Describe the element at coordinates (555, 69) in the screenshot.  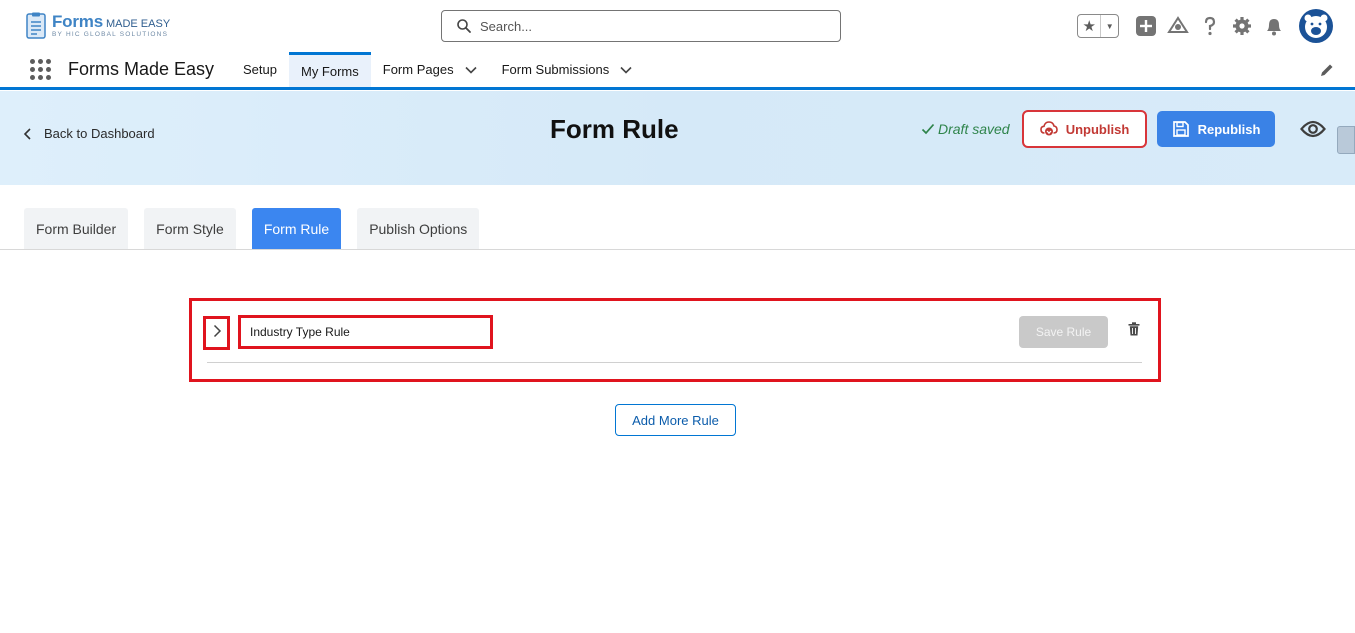
I see `nav-item-label: Form Submissions` at that location.